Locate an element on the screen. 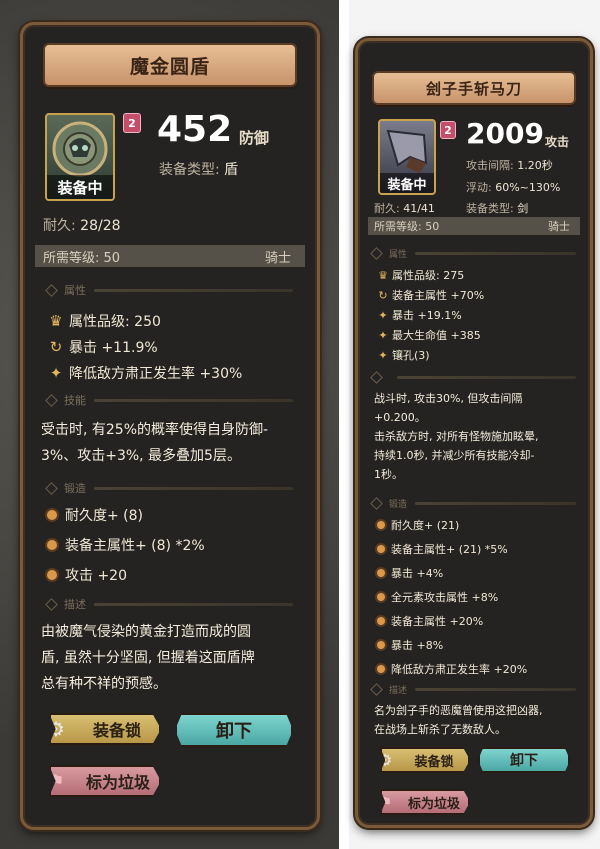 This screenshot has width=600, height=849. attr-text: 属性品级: 250 is located at coordinates (115, 322).